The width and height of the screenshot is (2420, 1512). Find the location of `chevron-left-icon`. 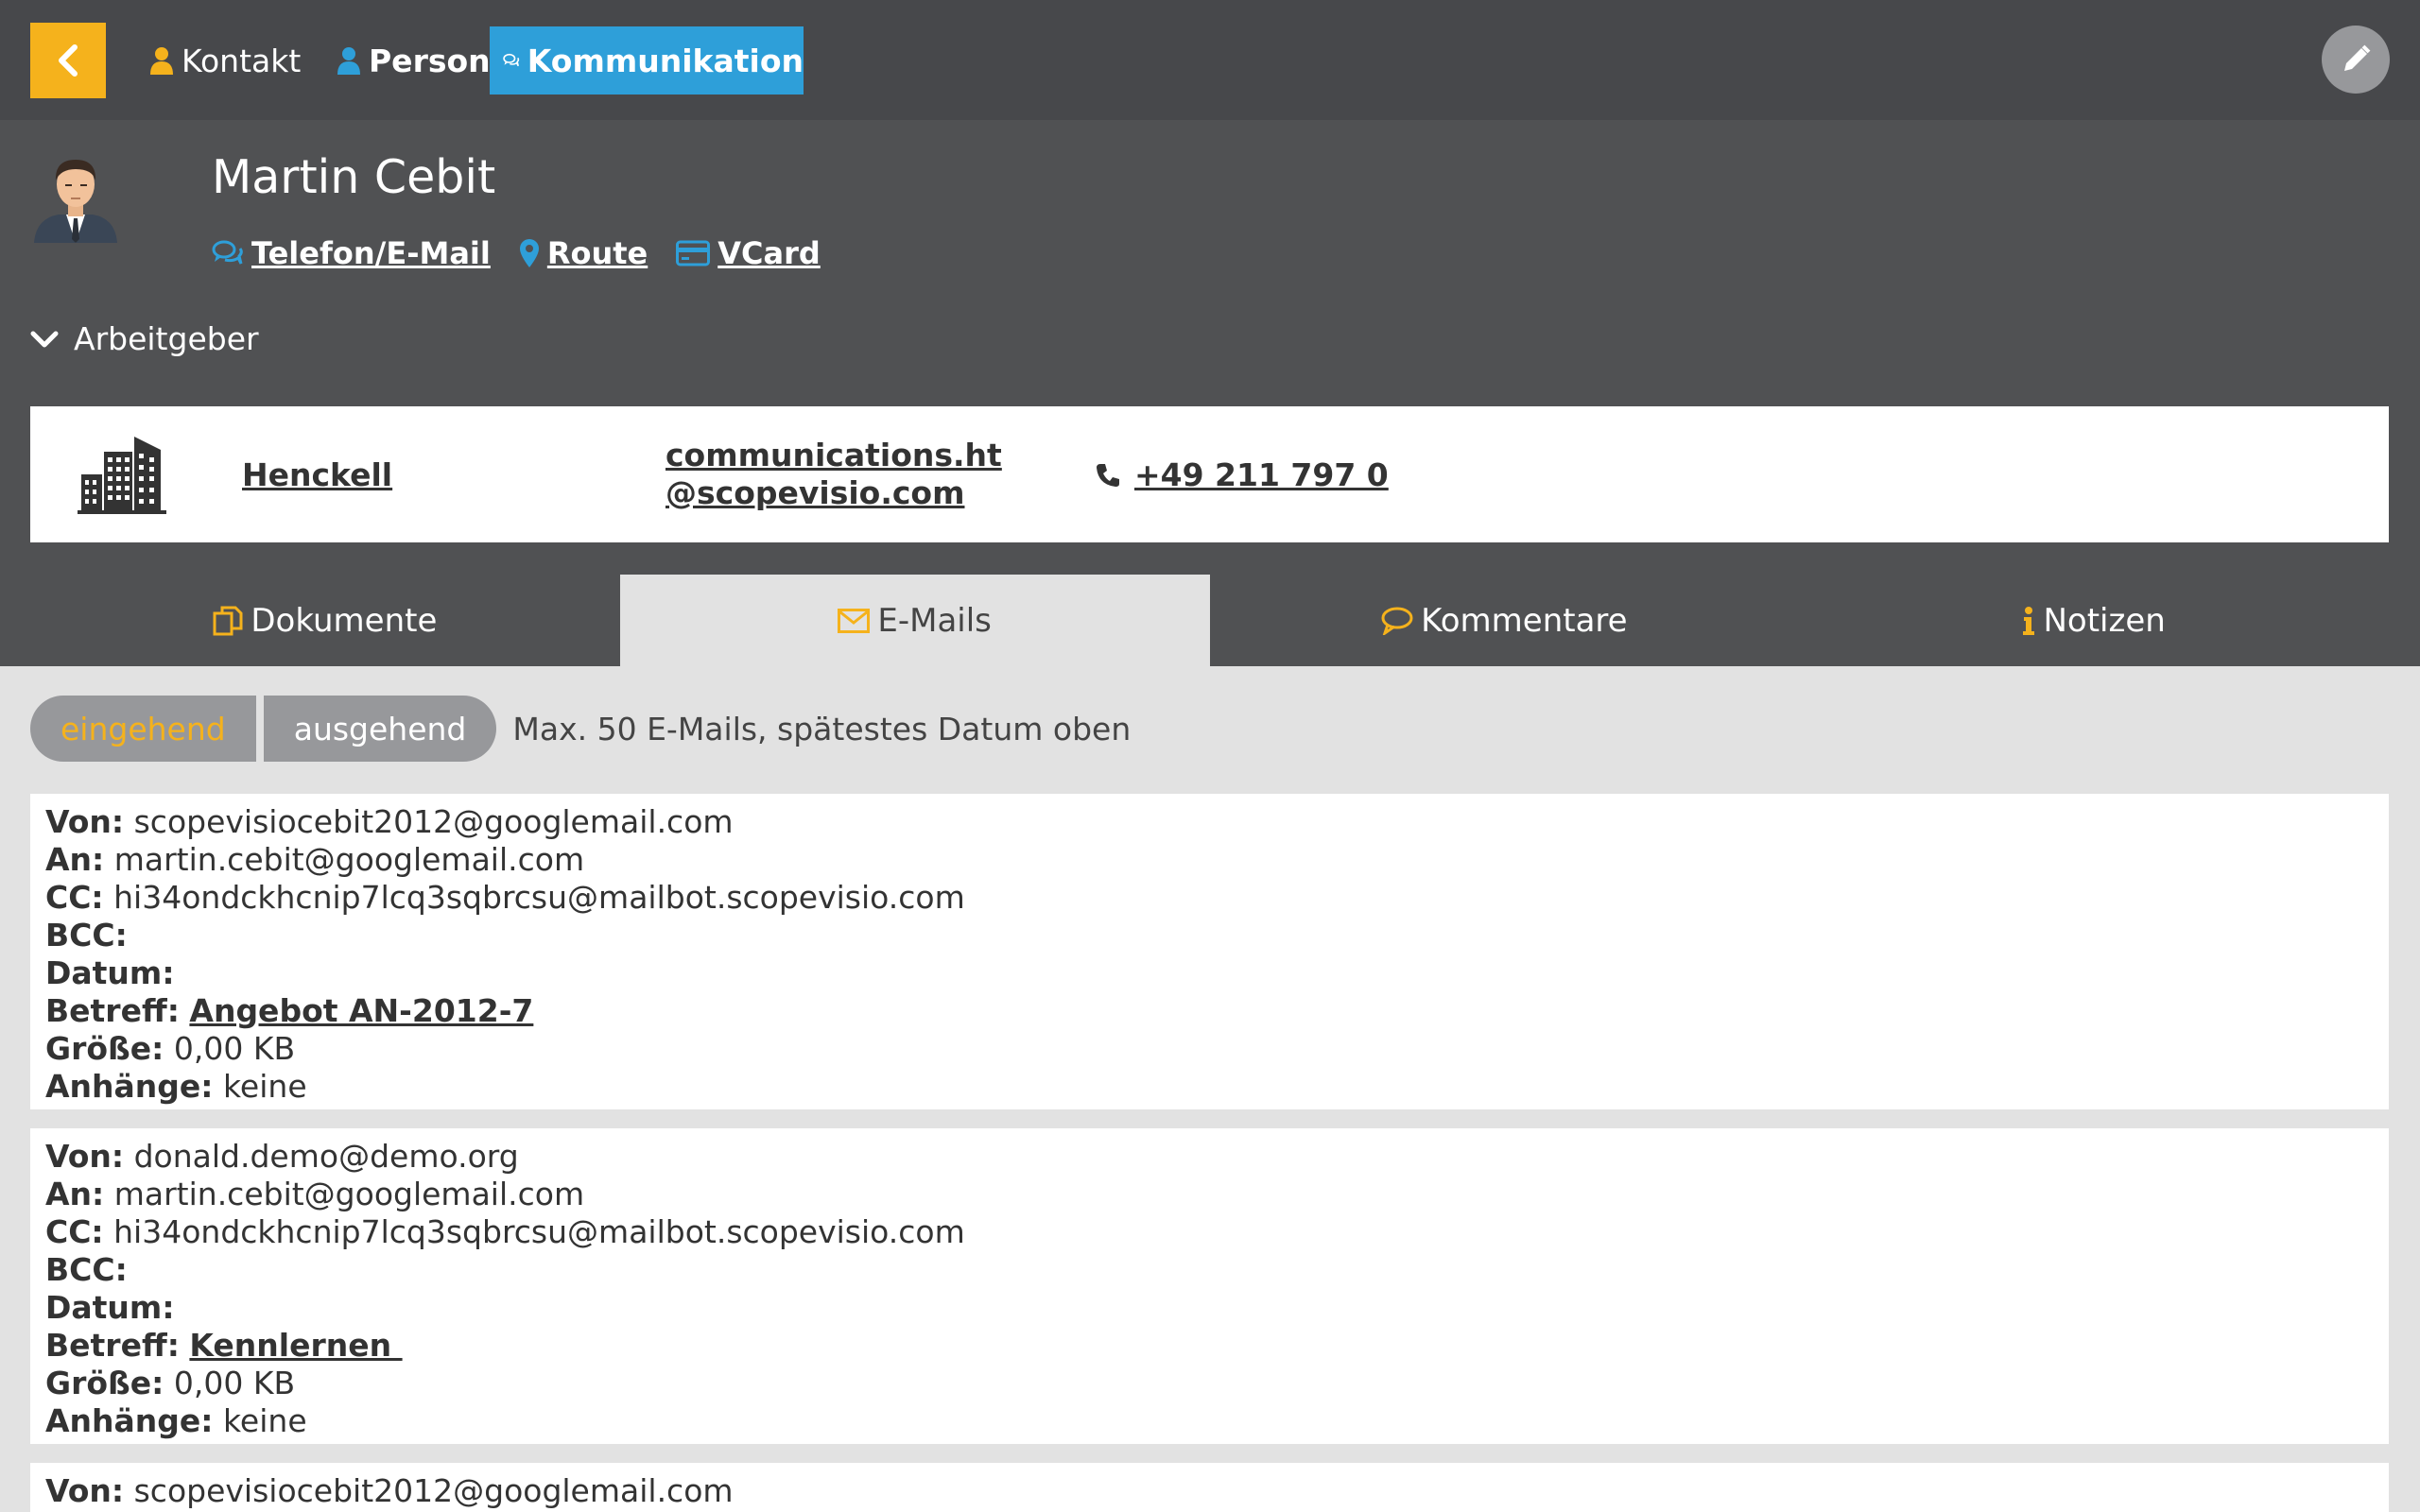

chevron-left-icon is located at coordinates (68, 60).